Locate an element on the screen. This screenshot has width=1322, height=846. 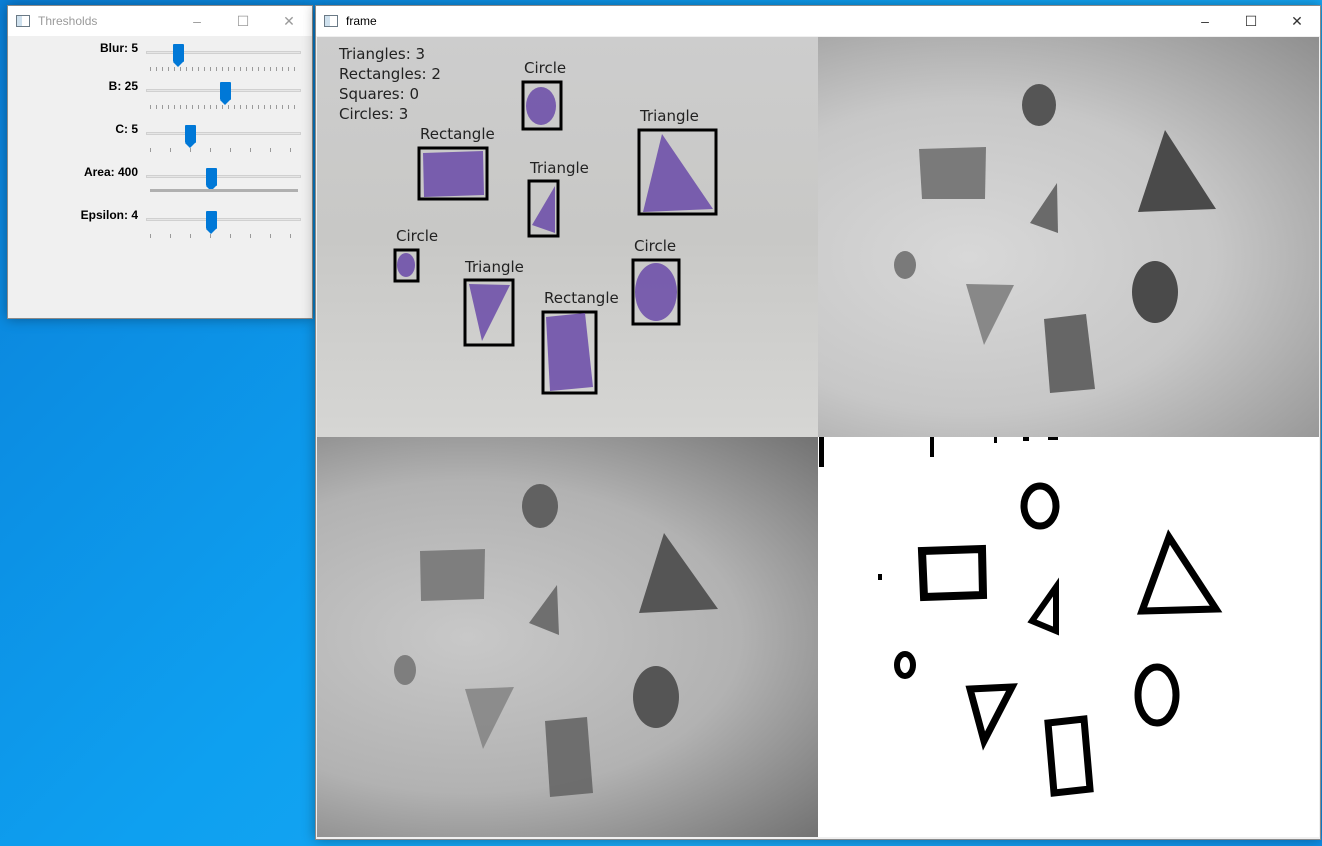
window-title: frame is located at coordinates (361, 21).